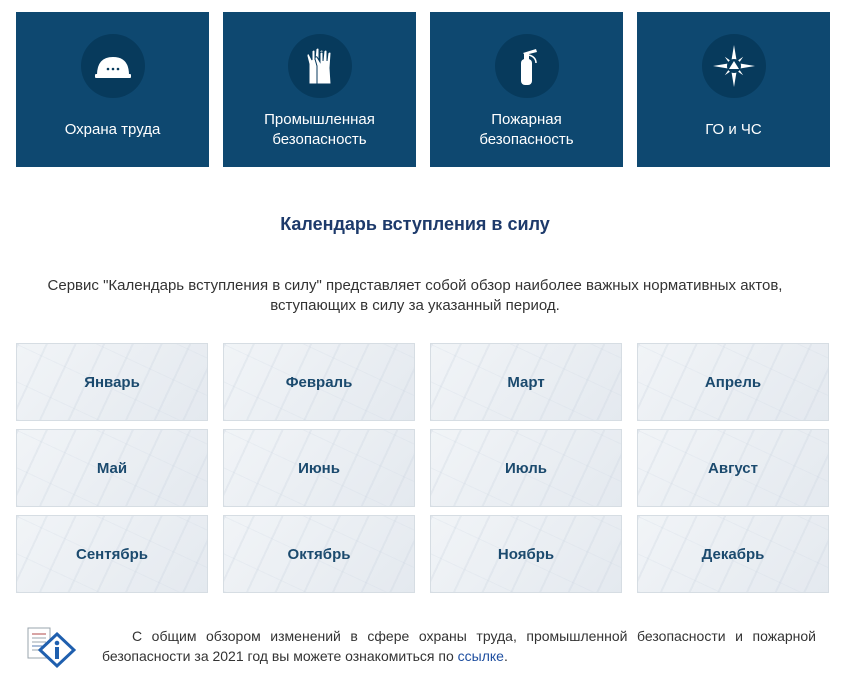  What do you see at coordinates (319, 468) in the screenshot?
I see `month-june: Июнь` at bounding box center [319, 468].